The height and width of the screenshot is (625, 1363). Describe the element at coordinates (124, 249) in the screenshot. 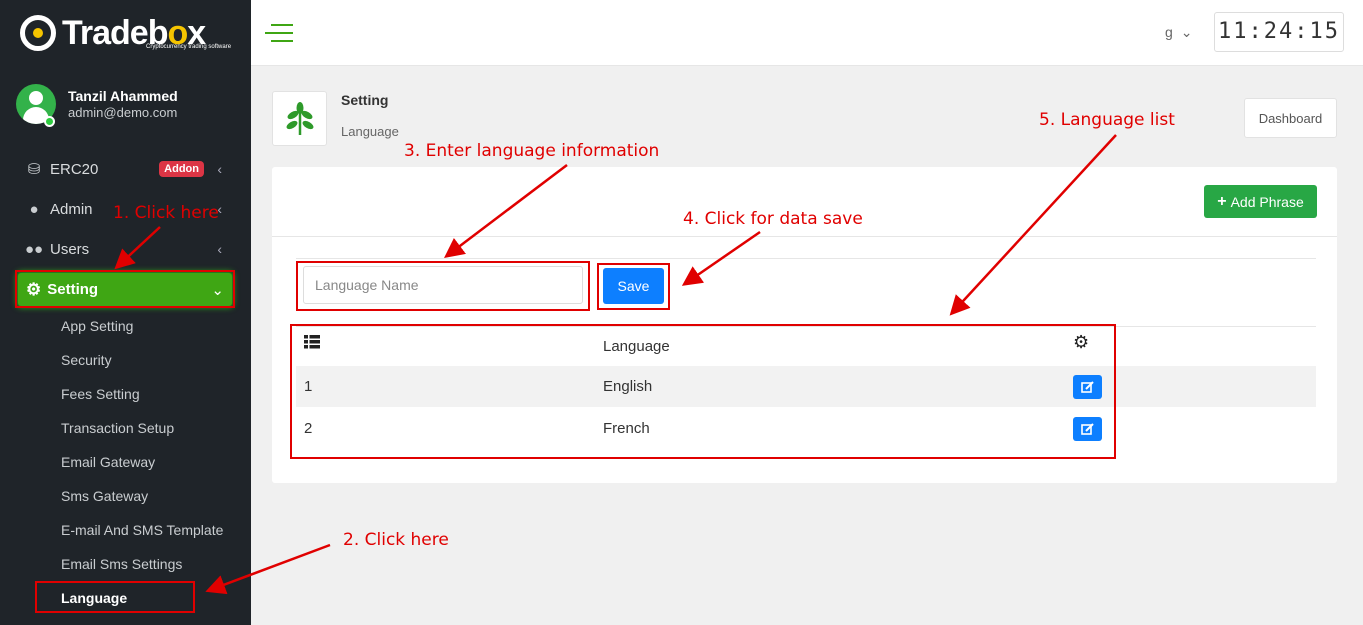

I see `sidebar-item-users: ●● Users ‹` at that location.